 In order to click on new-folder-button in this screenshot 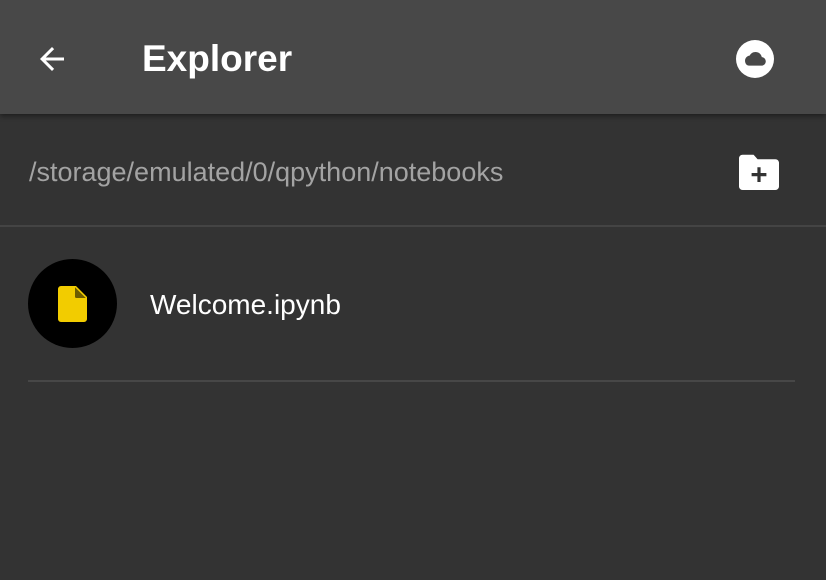, I will do `click(759, 172)`.